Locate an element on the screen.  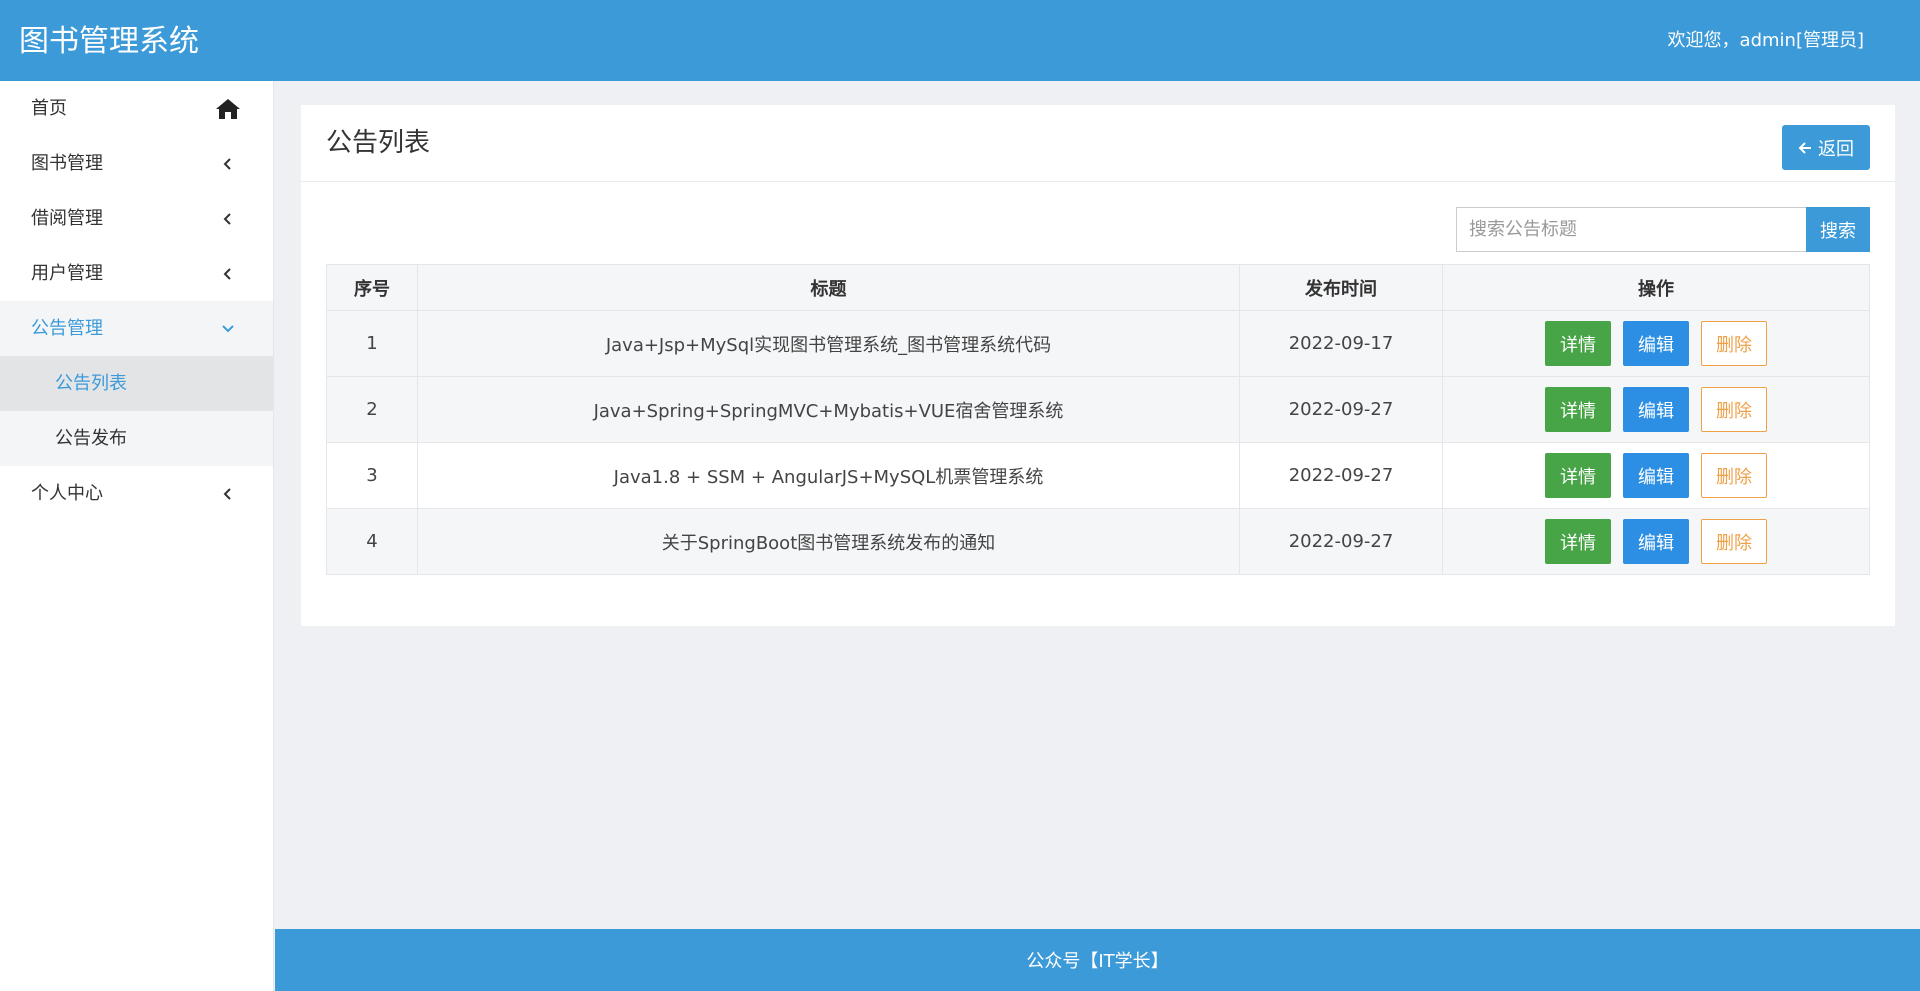
arrow-left-icon is located at coordinates (1804, 147).